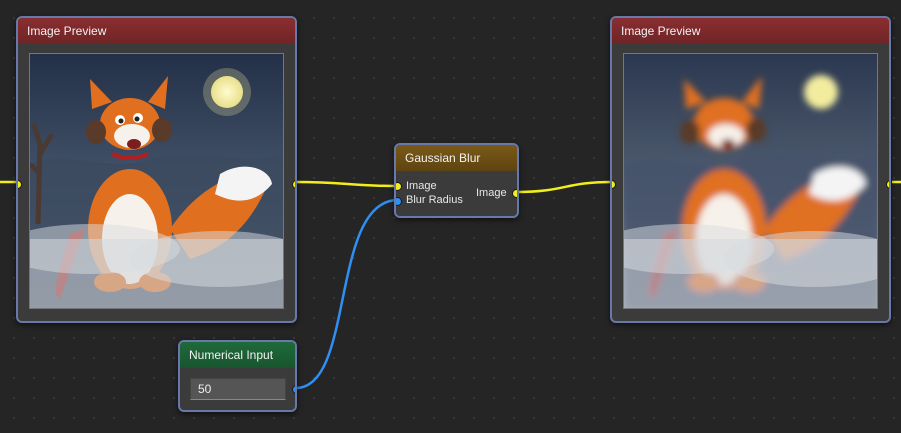 The height and width of the screenshot is (433, 901). I want to click on wire-blur-to-preview, so click(564, 187).